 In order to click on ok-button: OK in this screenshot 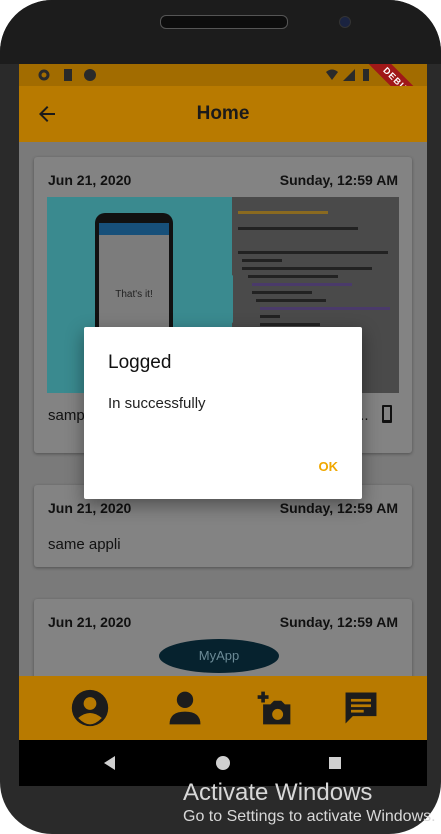, I will do `click(329, 466)`.